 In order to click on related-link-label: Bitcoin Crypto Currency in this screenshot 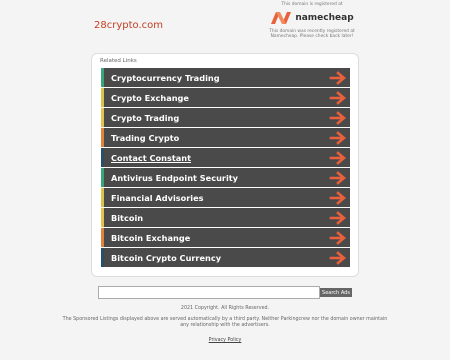, I will do `click(216, 258)`.